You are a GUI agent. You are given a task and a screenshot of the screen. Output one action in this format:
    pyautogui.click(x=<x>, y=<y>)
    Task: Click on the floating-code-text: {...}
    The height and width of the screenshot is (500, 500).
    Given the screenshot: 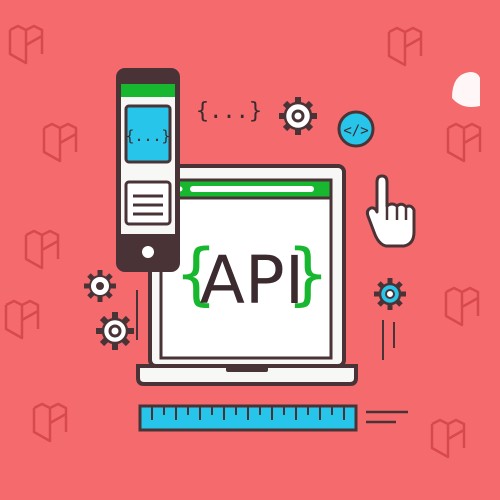 What is the action you would take?
    pyautogui.click(x=229, y=111)
    